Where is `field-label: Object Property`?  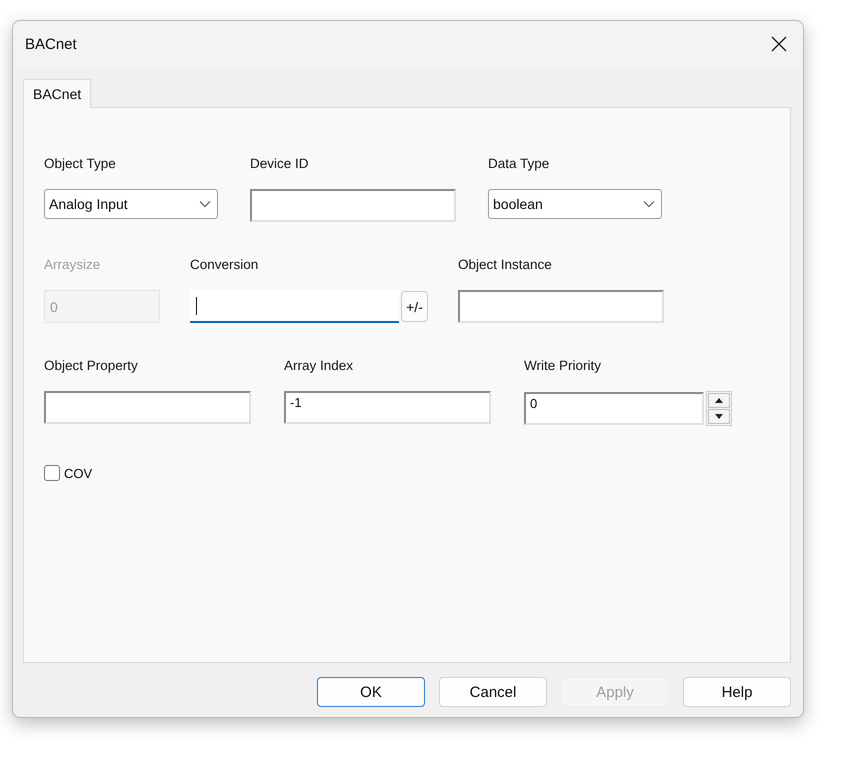 field-label: Object Property is located at coordinates (91, 366).